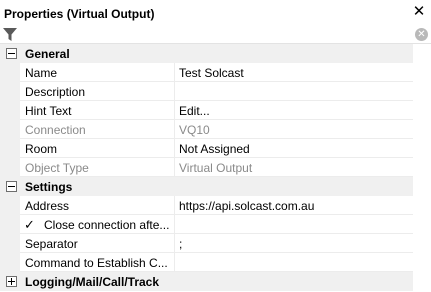  I want to click on property-name: Hint Text, so click(97, 110).